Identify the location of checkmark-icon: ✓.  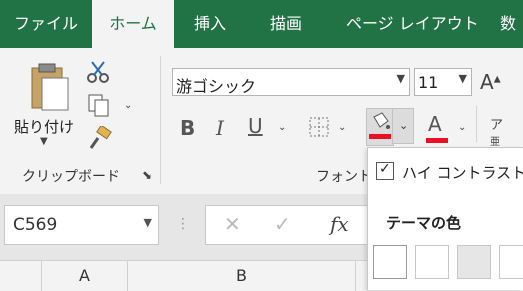
(385, 169).